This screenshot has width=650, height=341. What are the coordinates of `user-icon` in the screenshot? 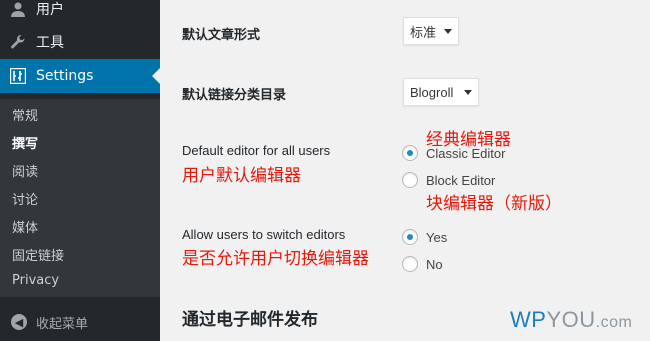 It's located at (18, 9).